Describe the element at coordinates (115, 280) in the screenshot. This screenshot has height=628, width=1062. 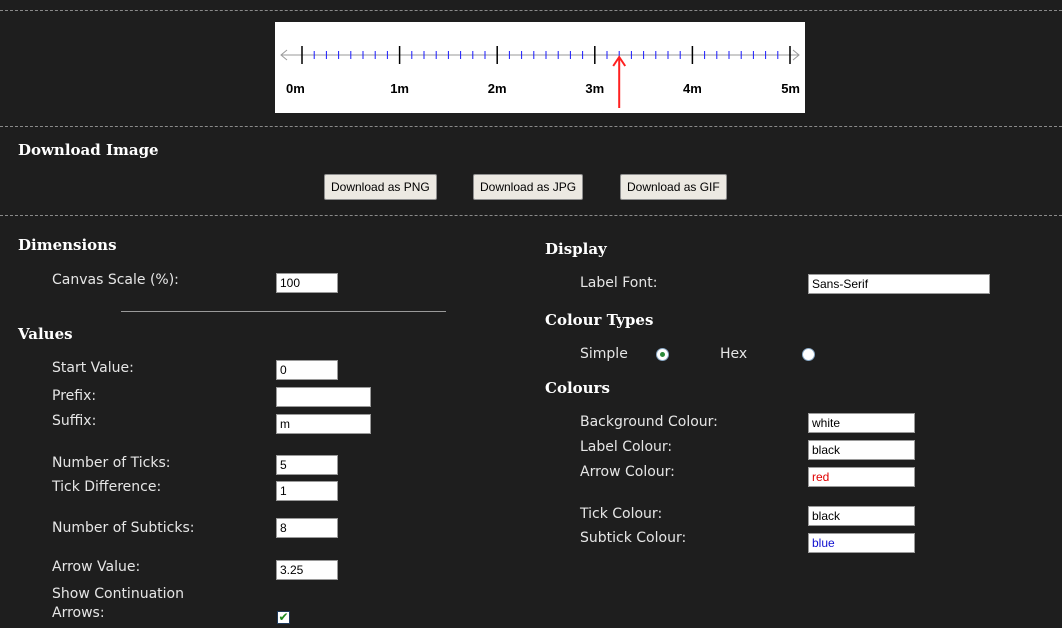
I see `canvas-scale-label: Canvas Scale (%):` at that location.